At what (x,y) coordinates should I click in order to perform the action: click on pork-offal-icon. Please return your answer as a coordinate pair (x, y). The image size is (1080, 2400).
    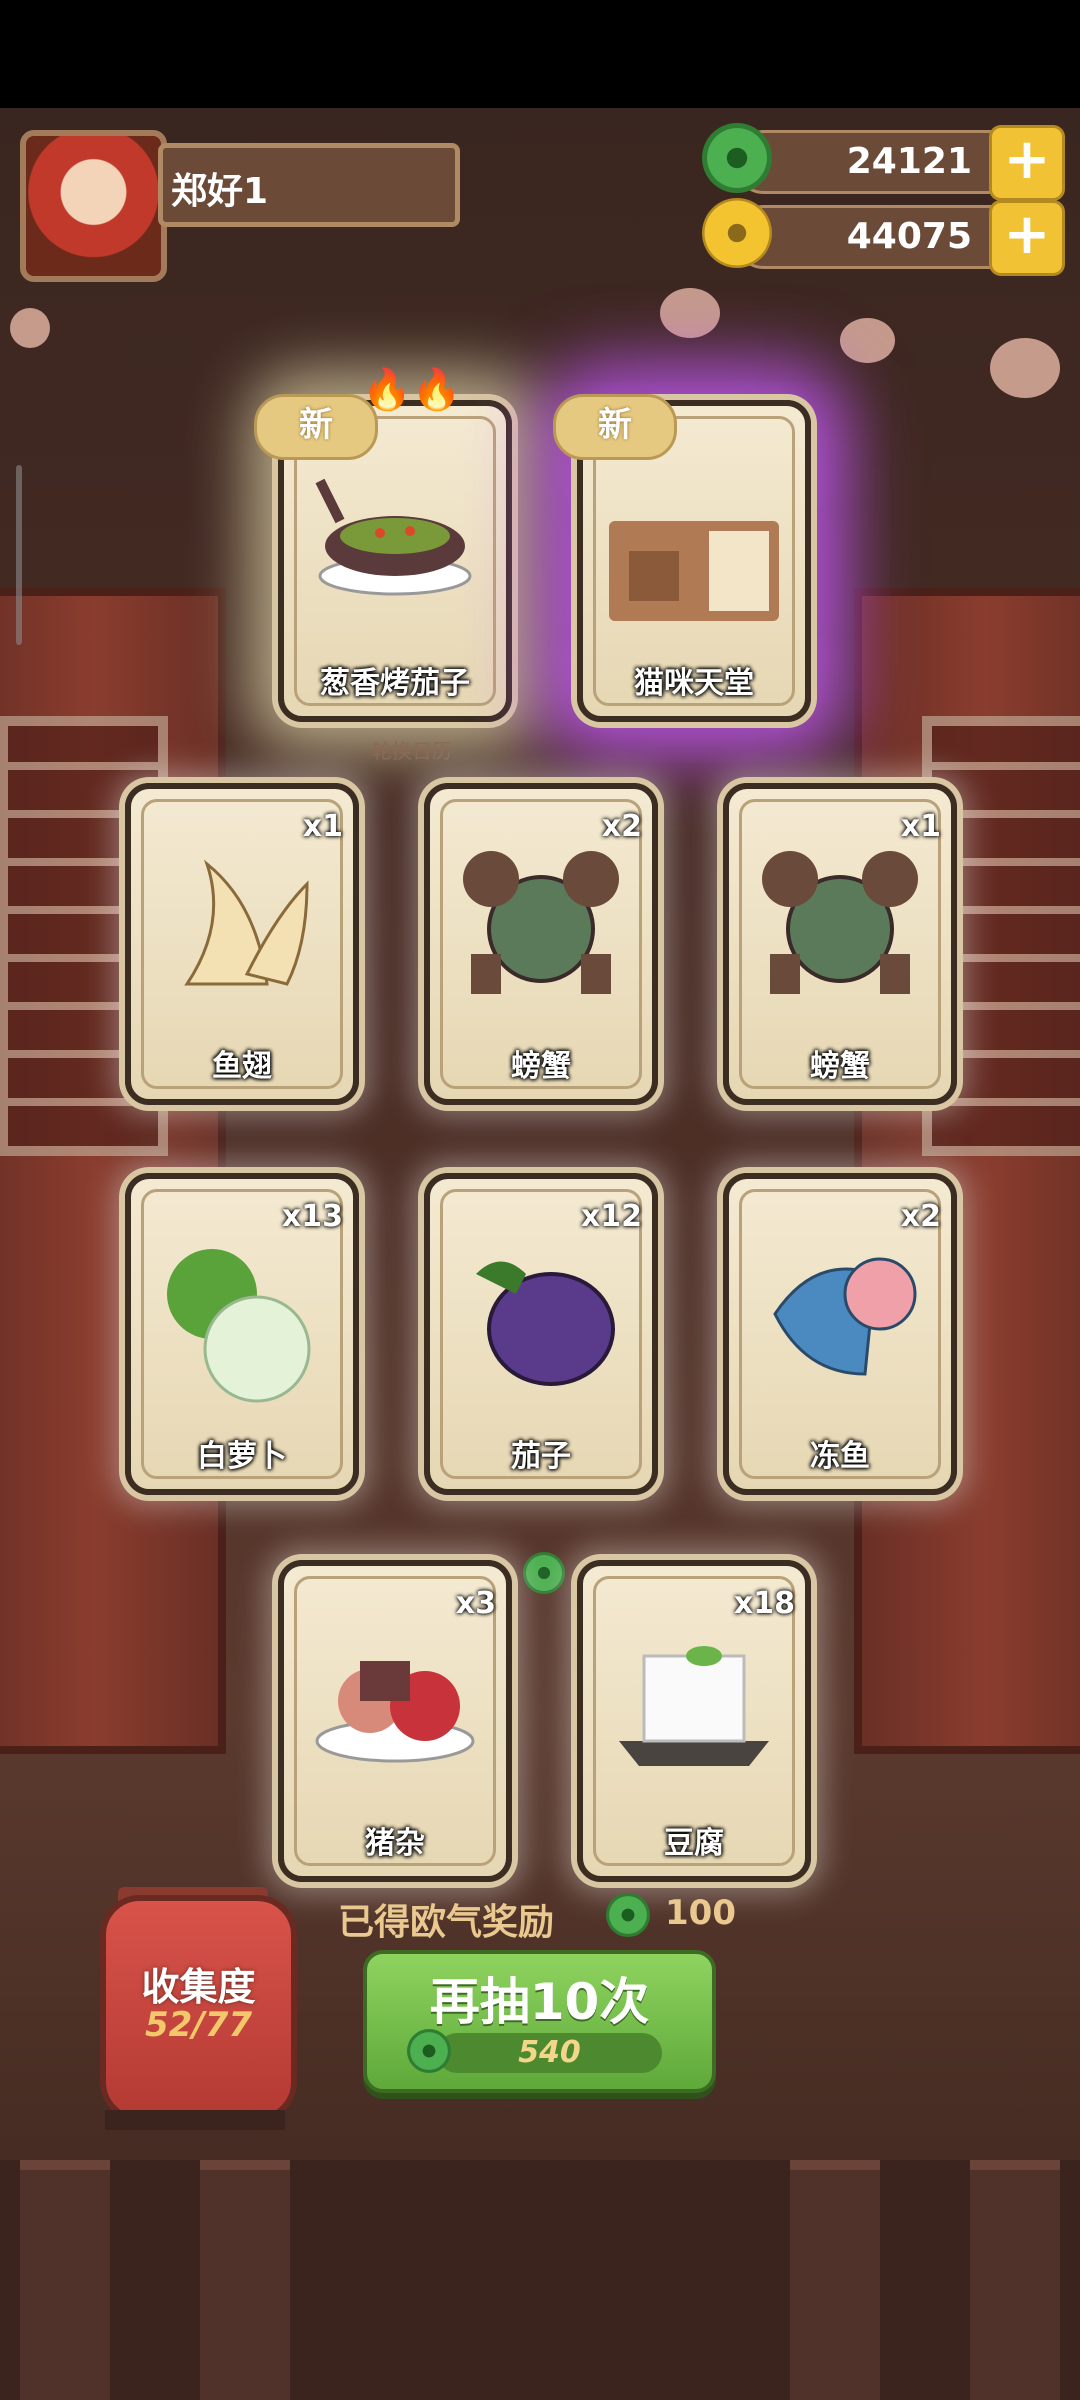
    Looking at the image, I should click on (395, 1712).